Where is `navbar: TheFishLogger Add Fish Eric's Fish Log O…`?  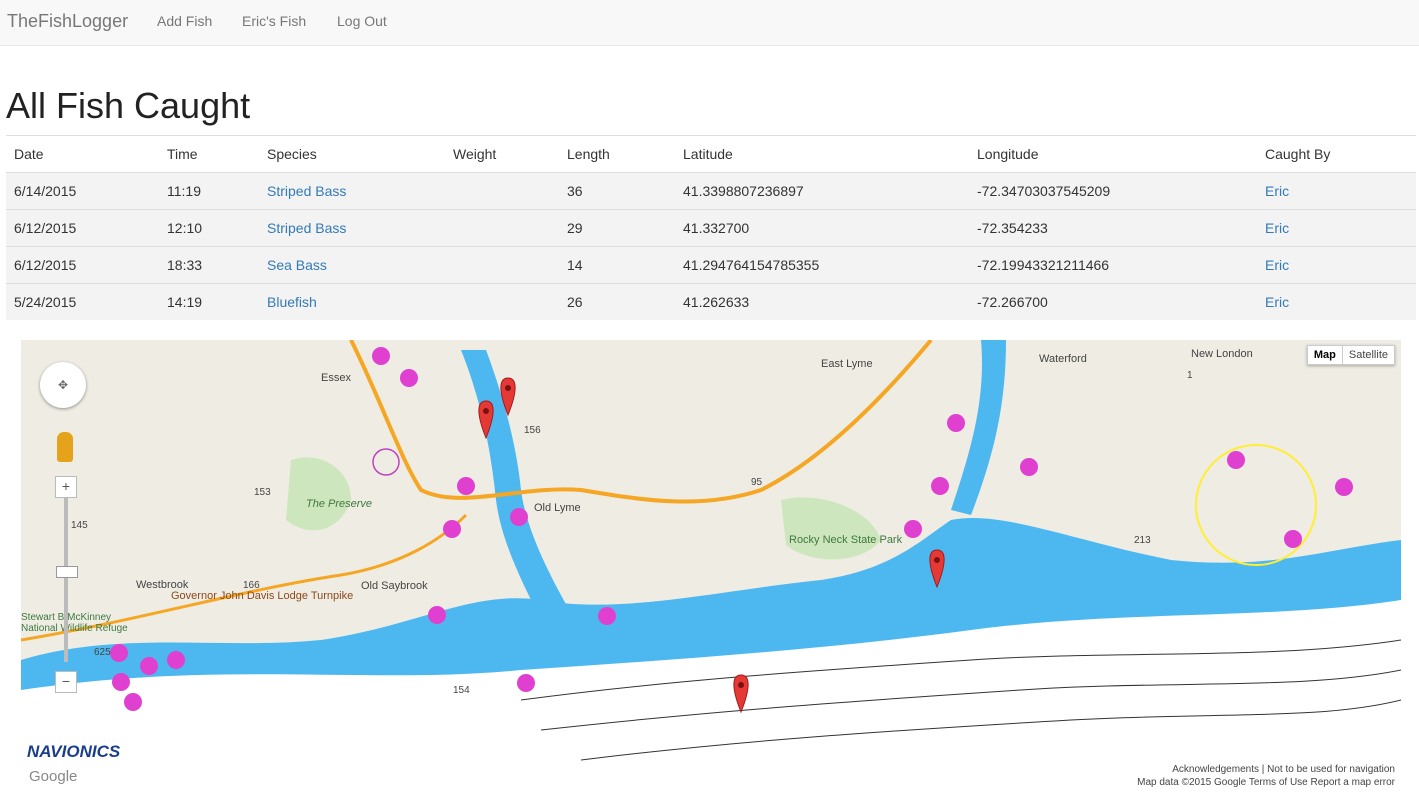 navbar: TheFishLogger Add Fish Eric's Fish Log O… is located at coordinates (709, 23).